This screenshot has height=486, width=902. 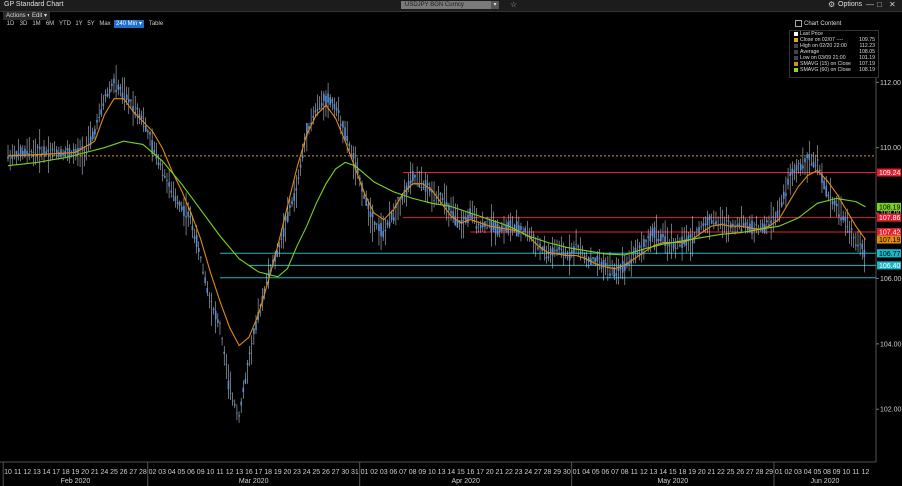 What do you see at coordinates (890, 83) in the screenshot?
I see `y-tick-label: 112.00` at bounding box center [890, 83].